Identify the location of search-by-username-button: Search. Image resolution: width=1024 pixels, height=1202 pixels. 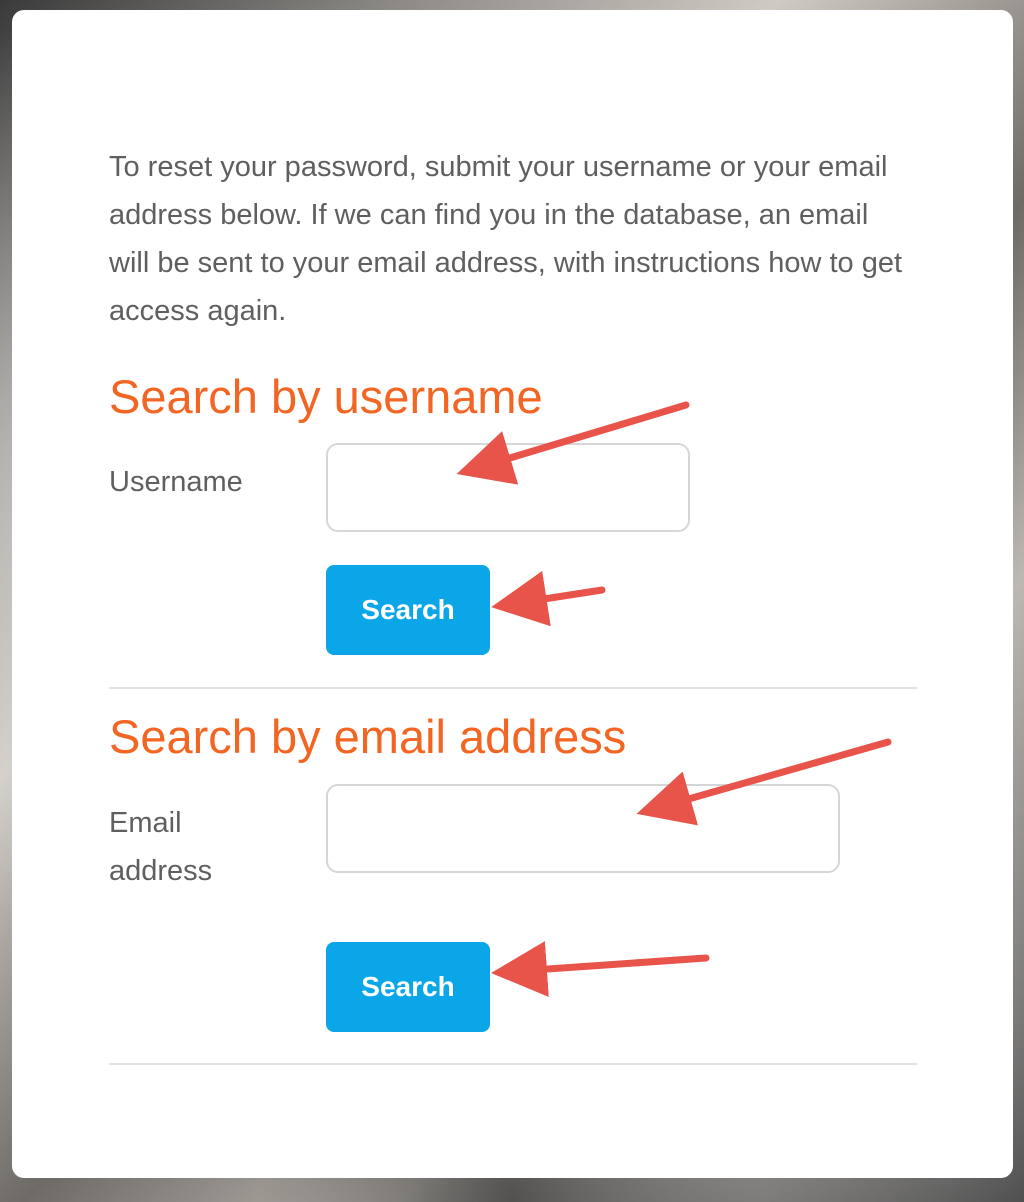
(408, 610).